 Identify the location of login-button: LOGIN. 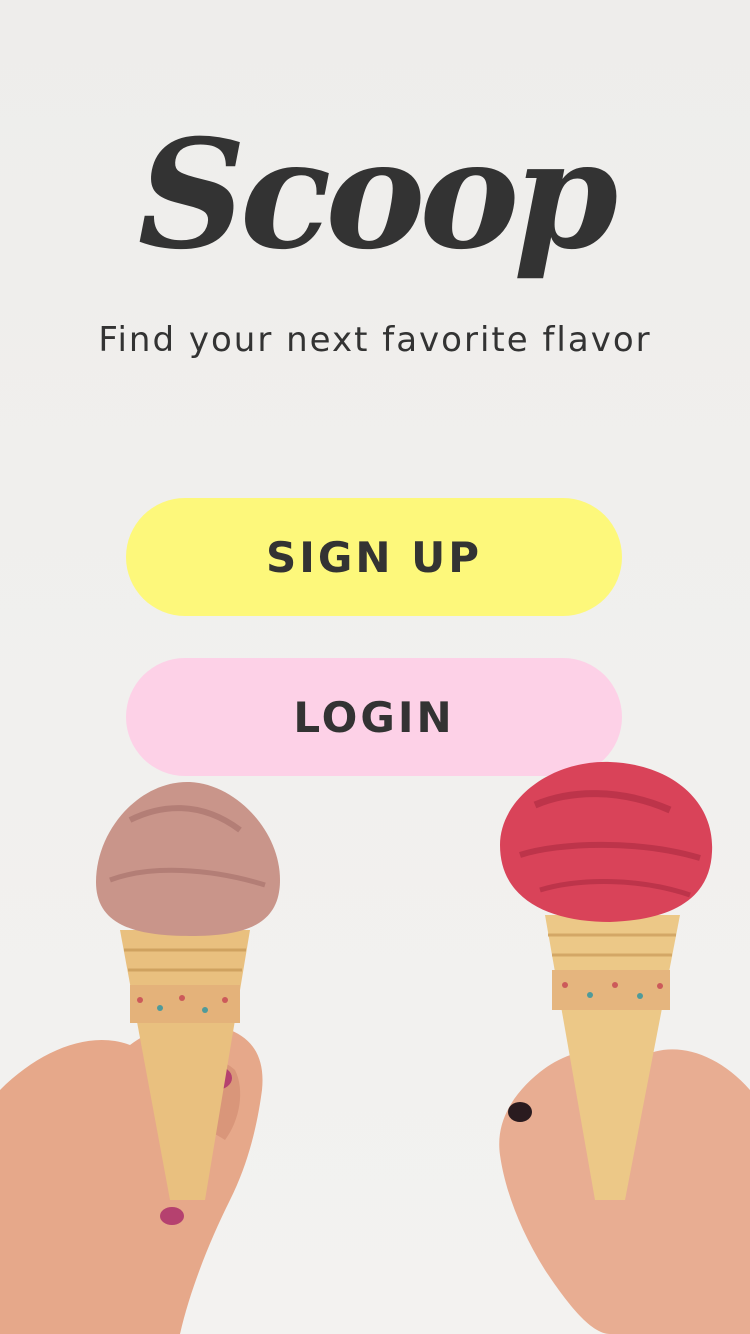
(374, 717).